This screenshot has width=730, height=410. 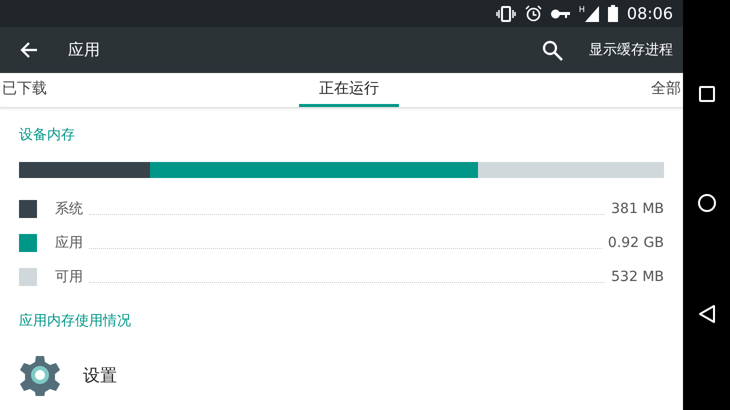 I want to click on show-cached-processes-button: 显示缓存进程, so click(x=631, y=50).